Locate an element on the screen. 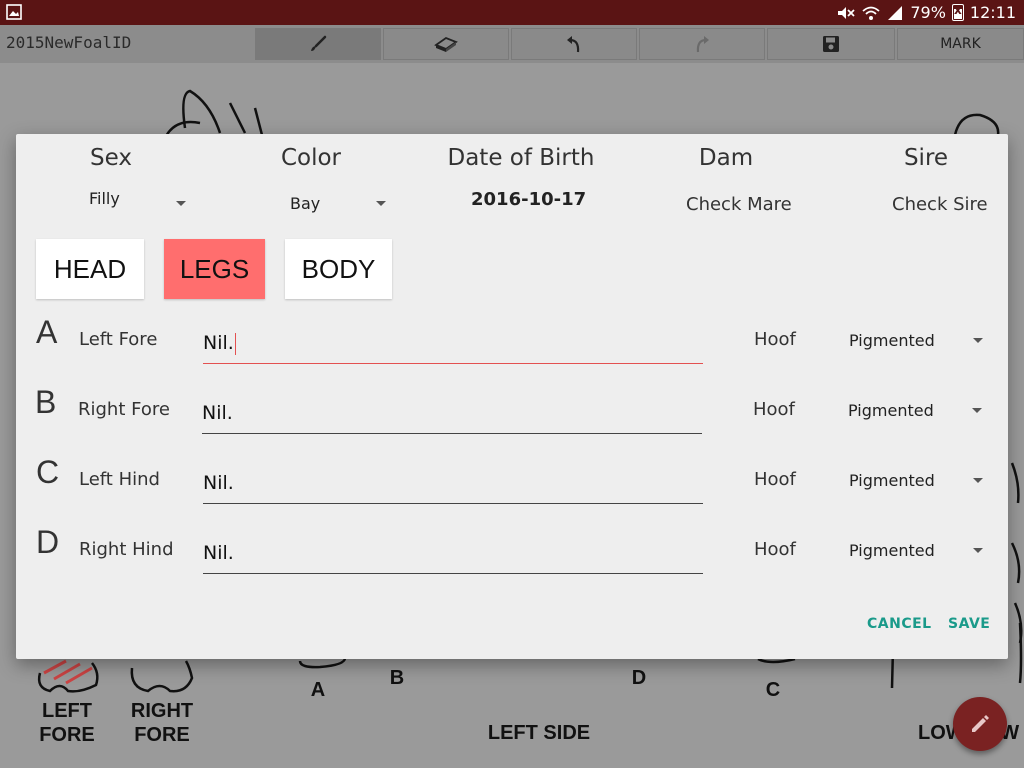  row-letter-b: B is located at coordinates (46, 402).